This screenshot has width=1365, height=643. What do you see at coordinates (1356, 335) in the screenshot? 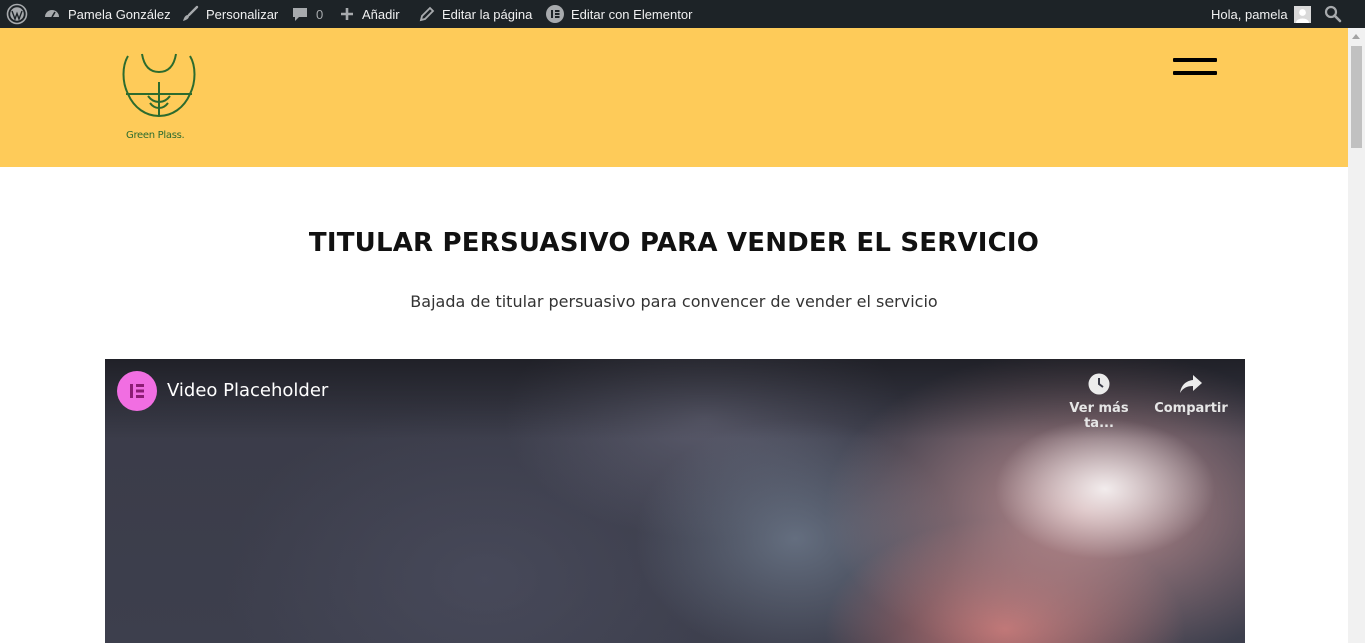
I see `page-scrollbar` at bounding box center [1356, 335].